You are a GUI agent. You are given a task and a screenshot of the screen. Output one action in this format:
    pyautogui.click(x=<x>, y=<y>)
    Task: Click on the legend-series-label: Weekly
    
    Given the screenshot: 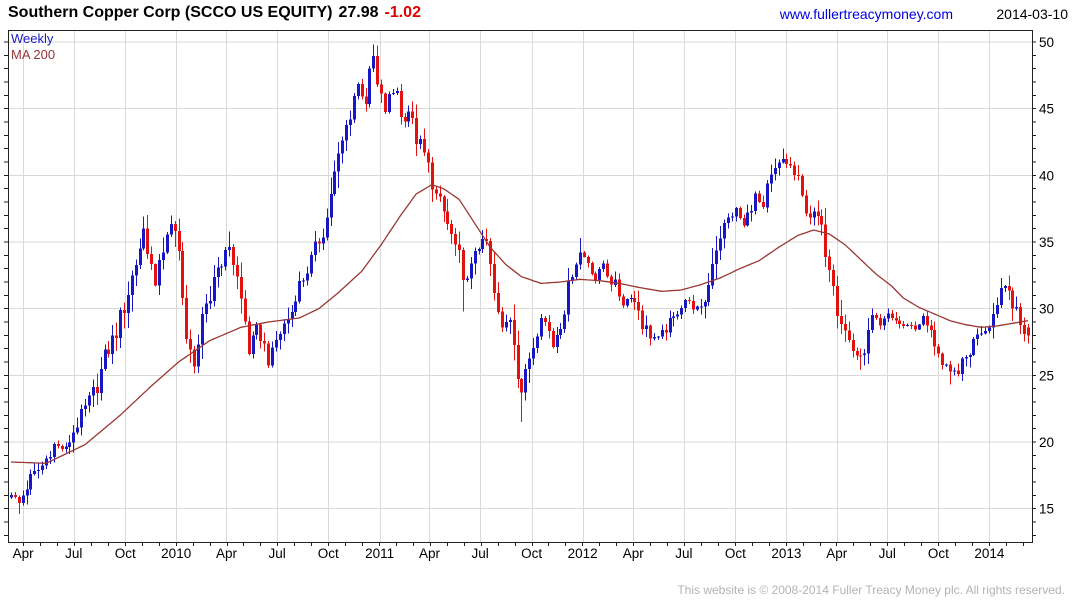 What is the action you would take?
    pyautogui.click(x=32, y=38)
    